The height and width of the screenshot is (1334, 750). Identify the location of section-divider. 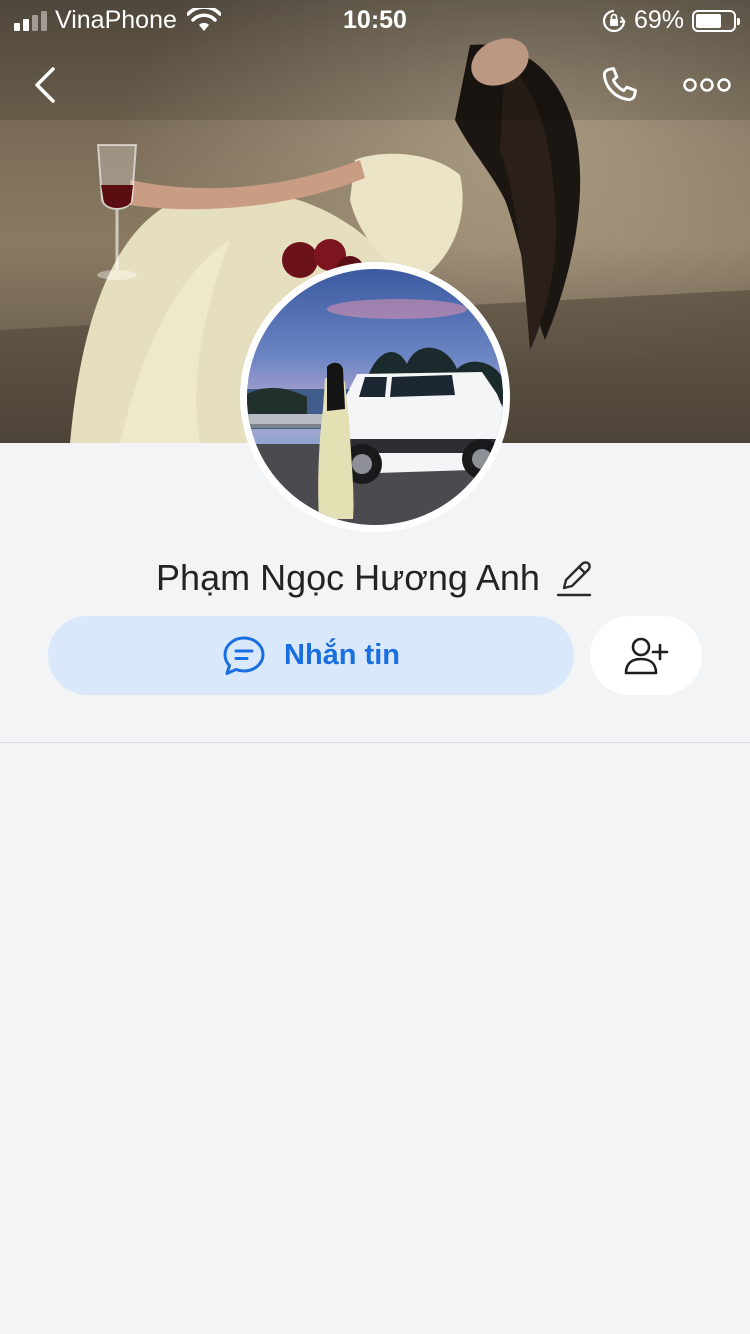
(375, 742).